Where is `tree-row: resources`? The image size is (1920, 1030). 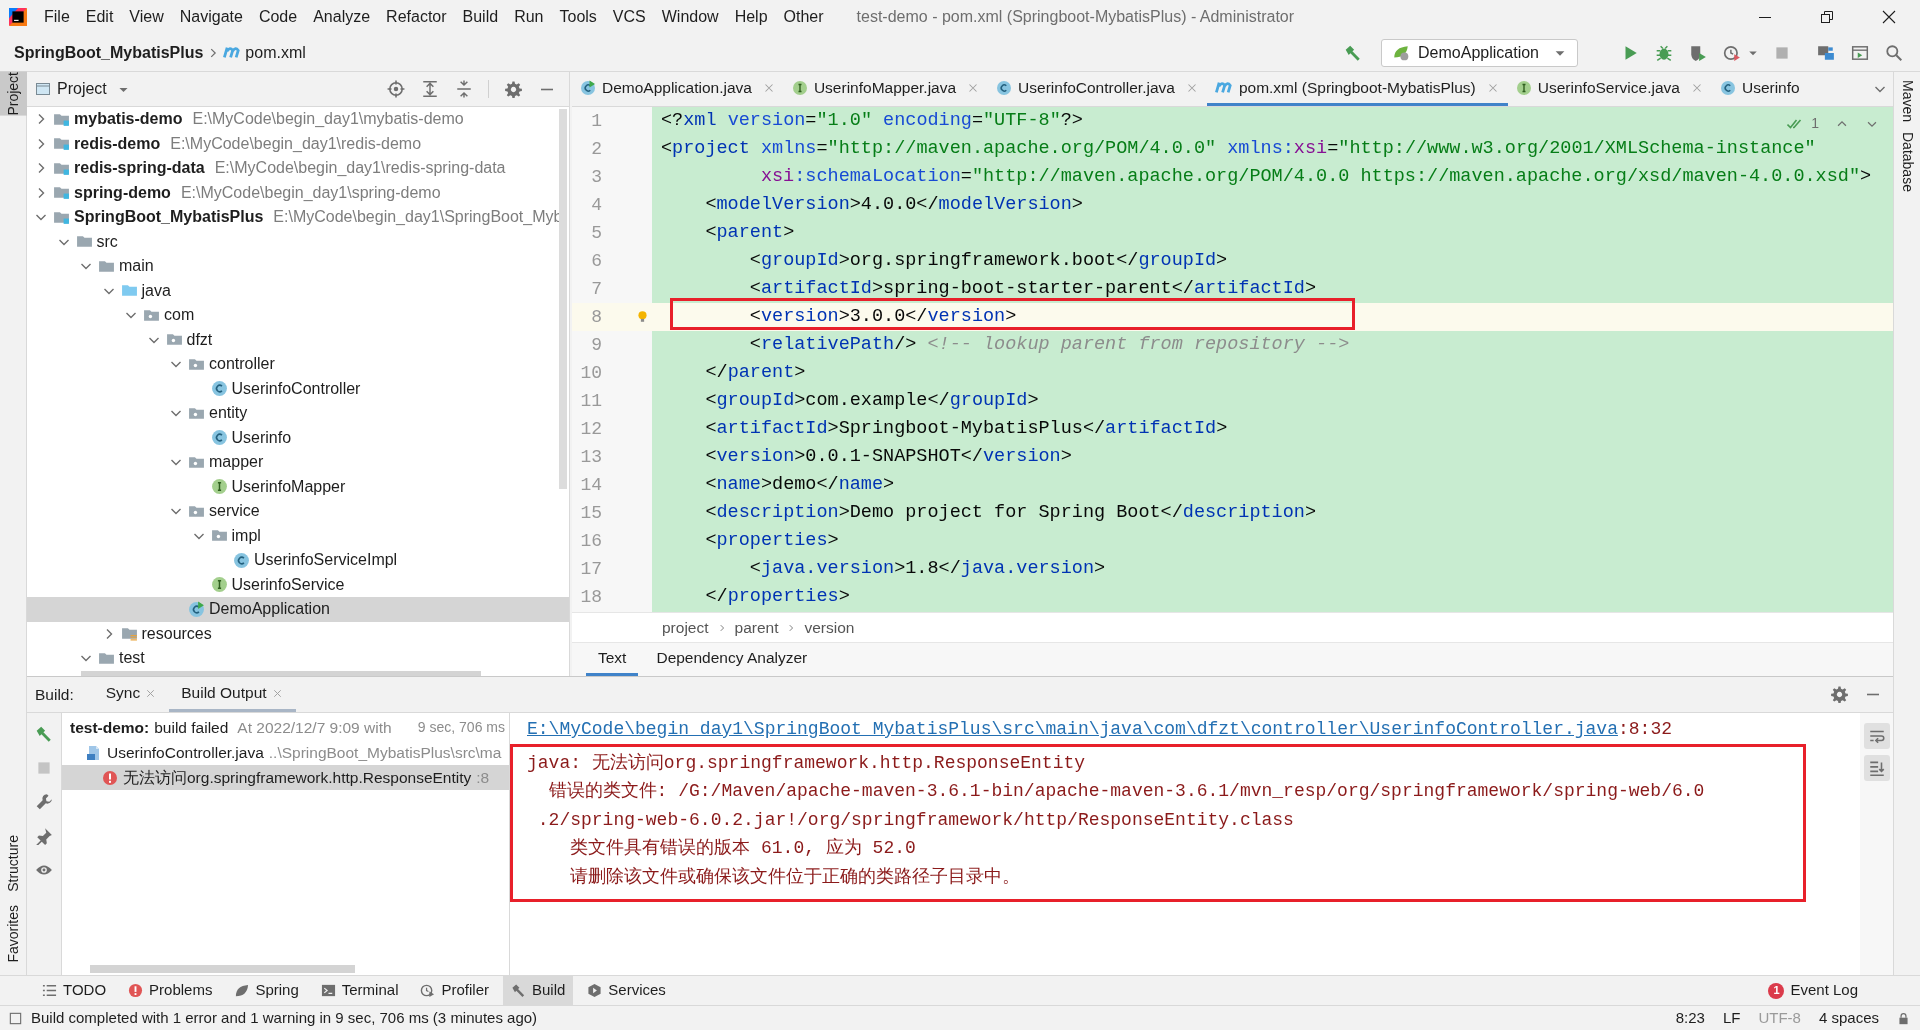
tree-row: resources is located at coordinates (298, 633).